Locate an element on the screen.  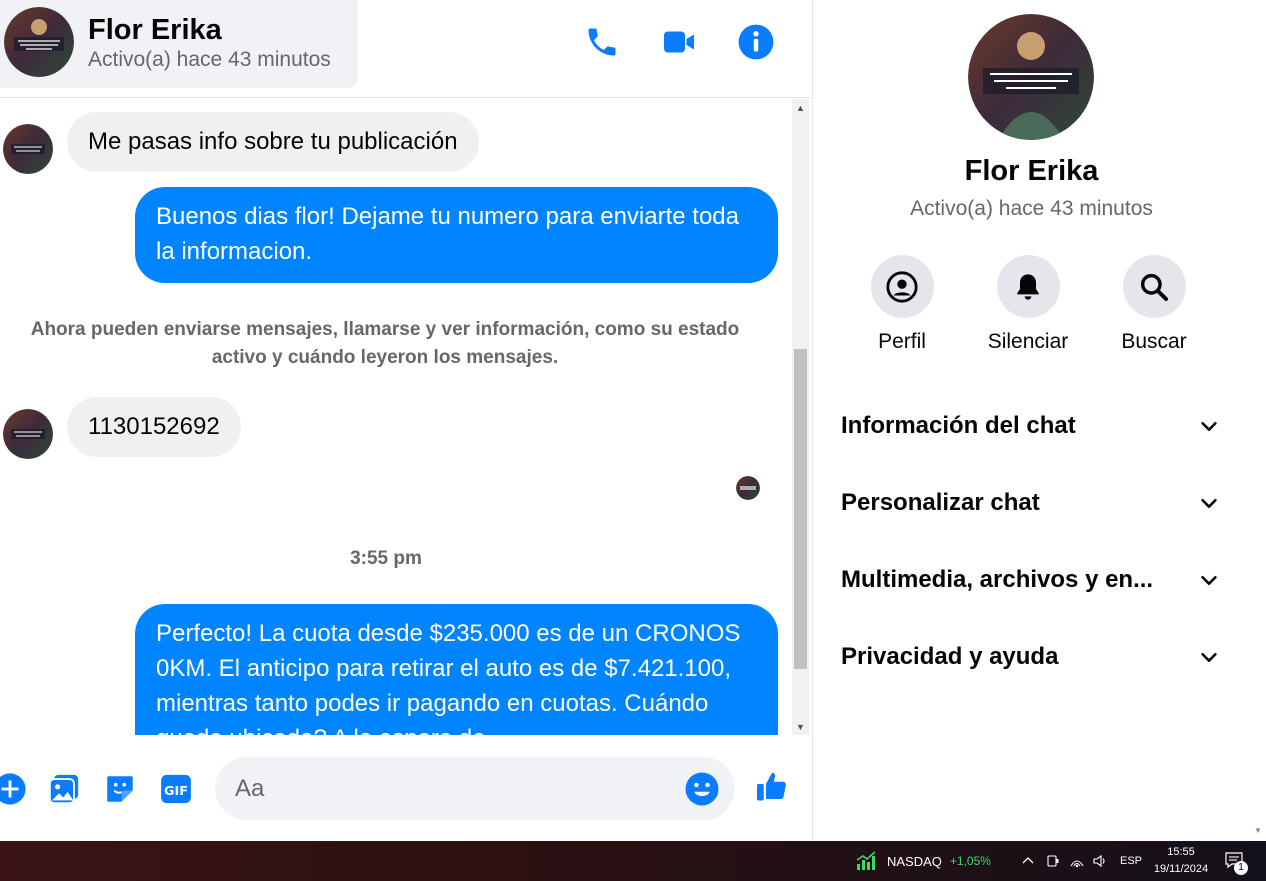
stock-chart-icon is located at coordinates (866, 860).